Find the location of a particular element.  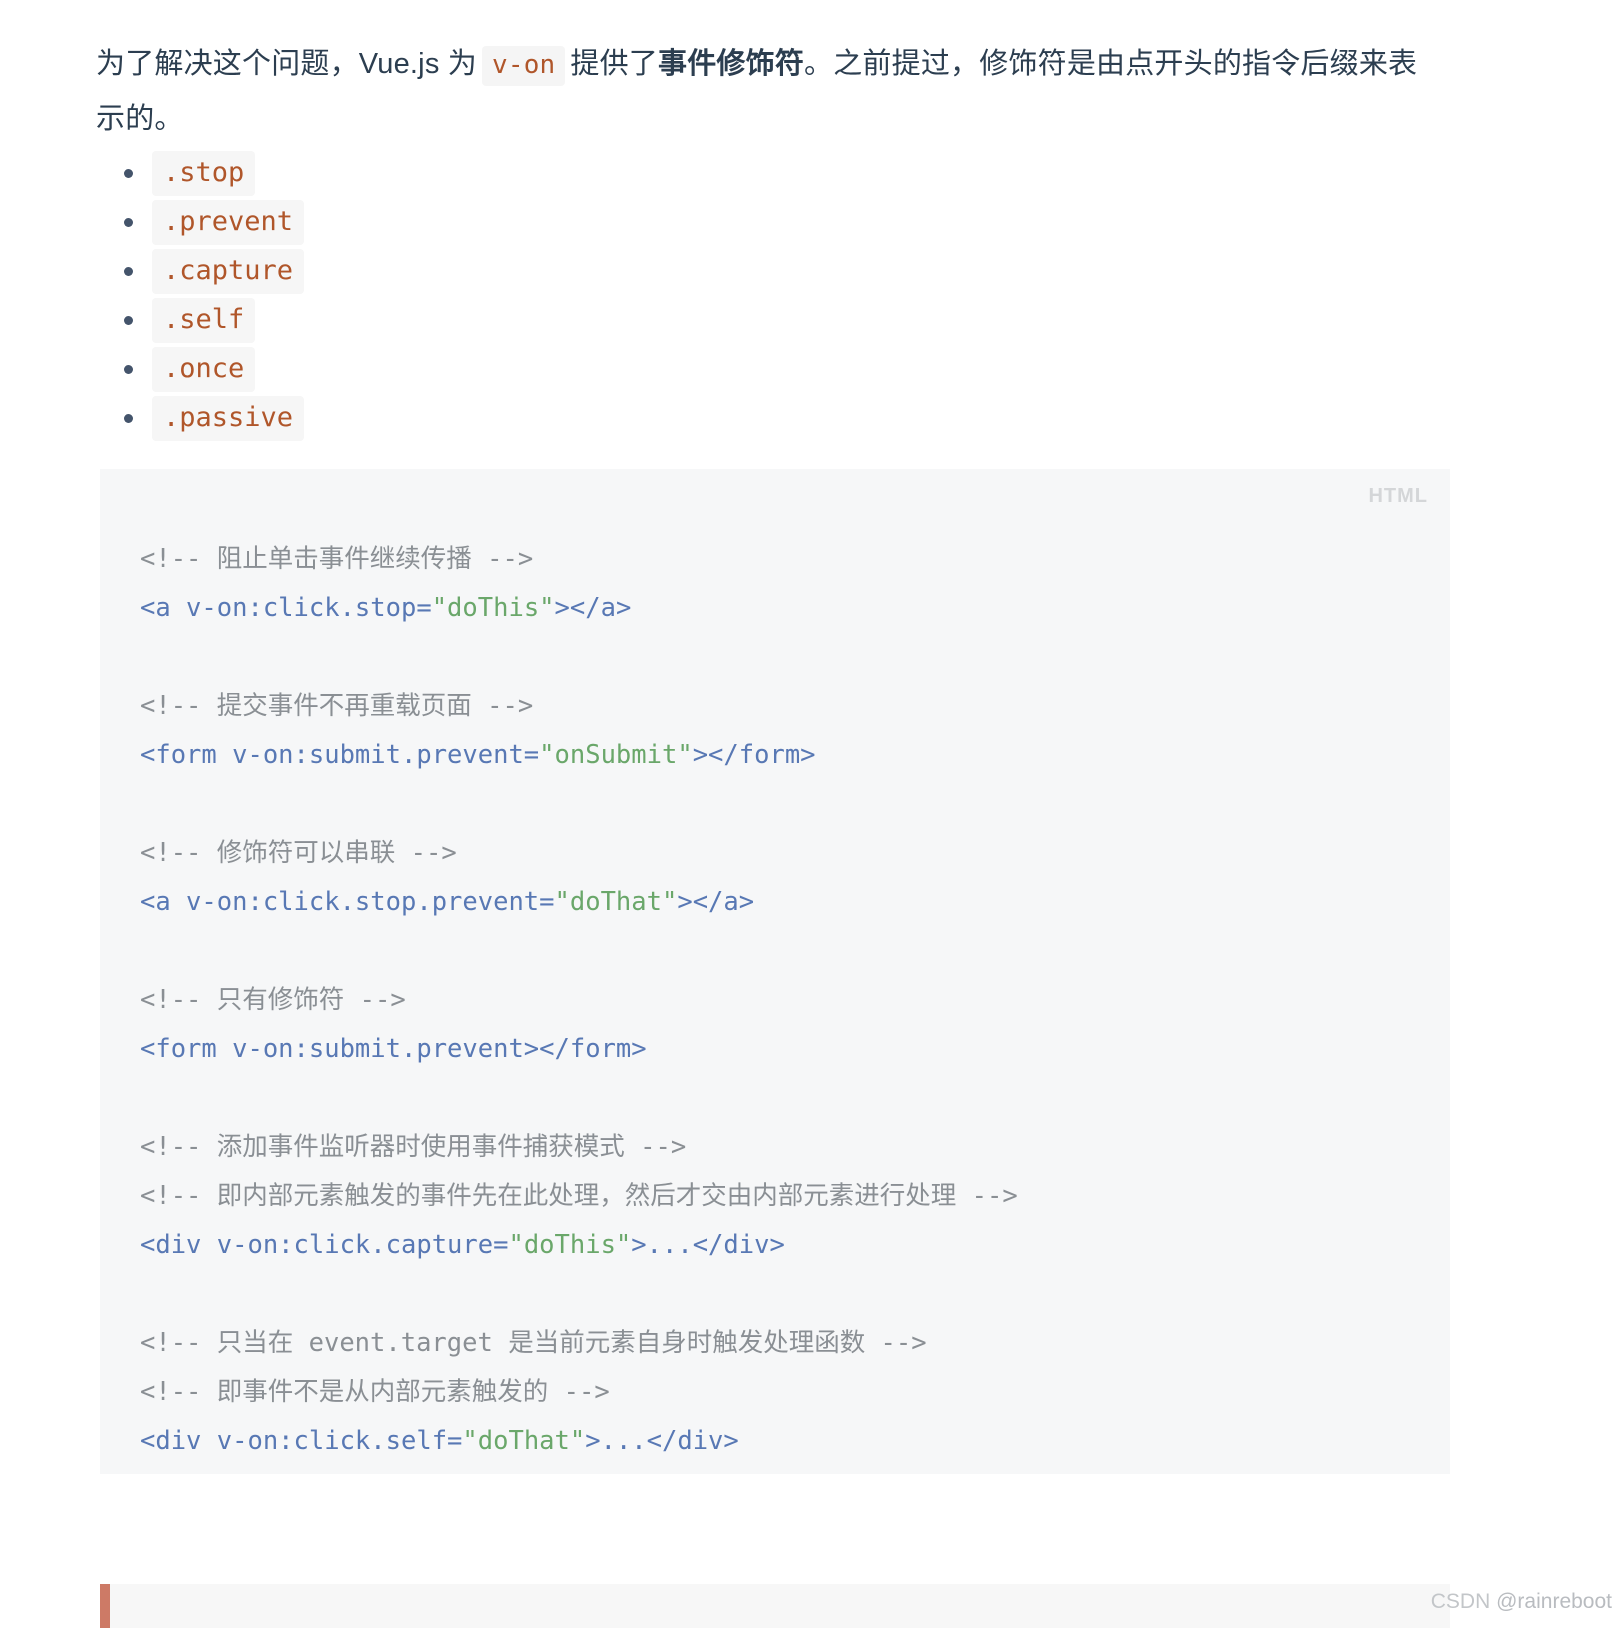

intro-bold-term: 事件修饰符 is located at coordinates (731, 64).